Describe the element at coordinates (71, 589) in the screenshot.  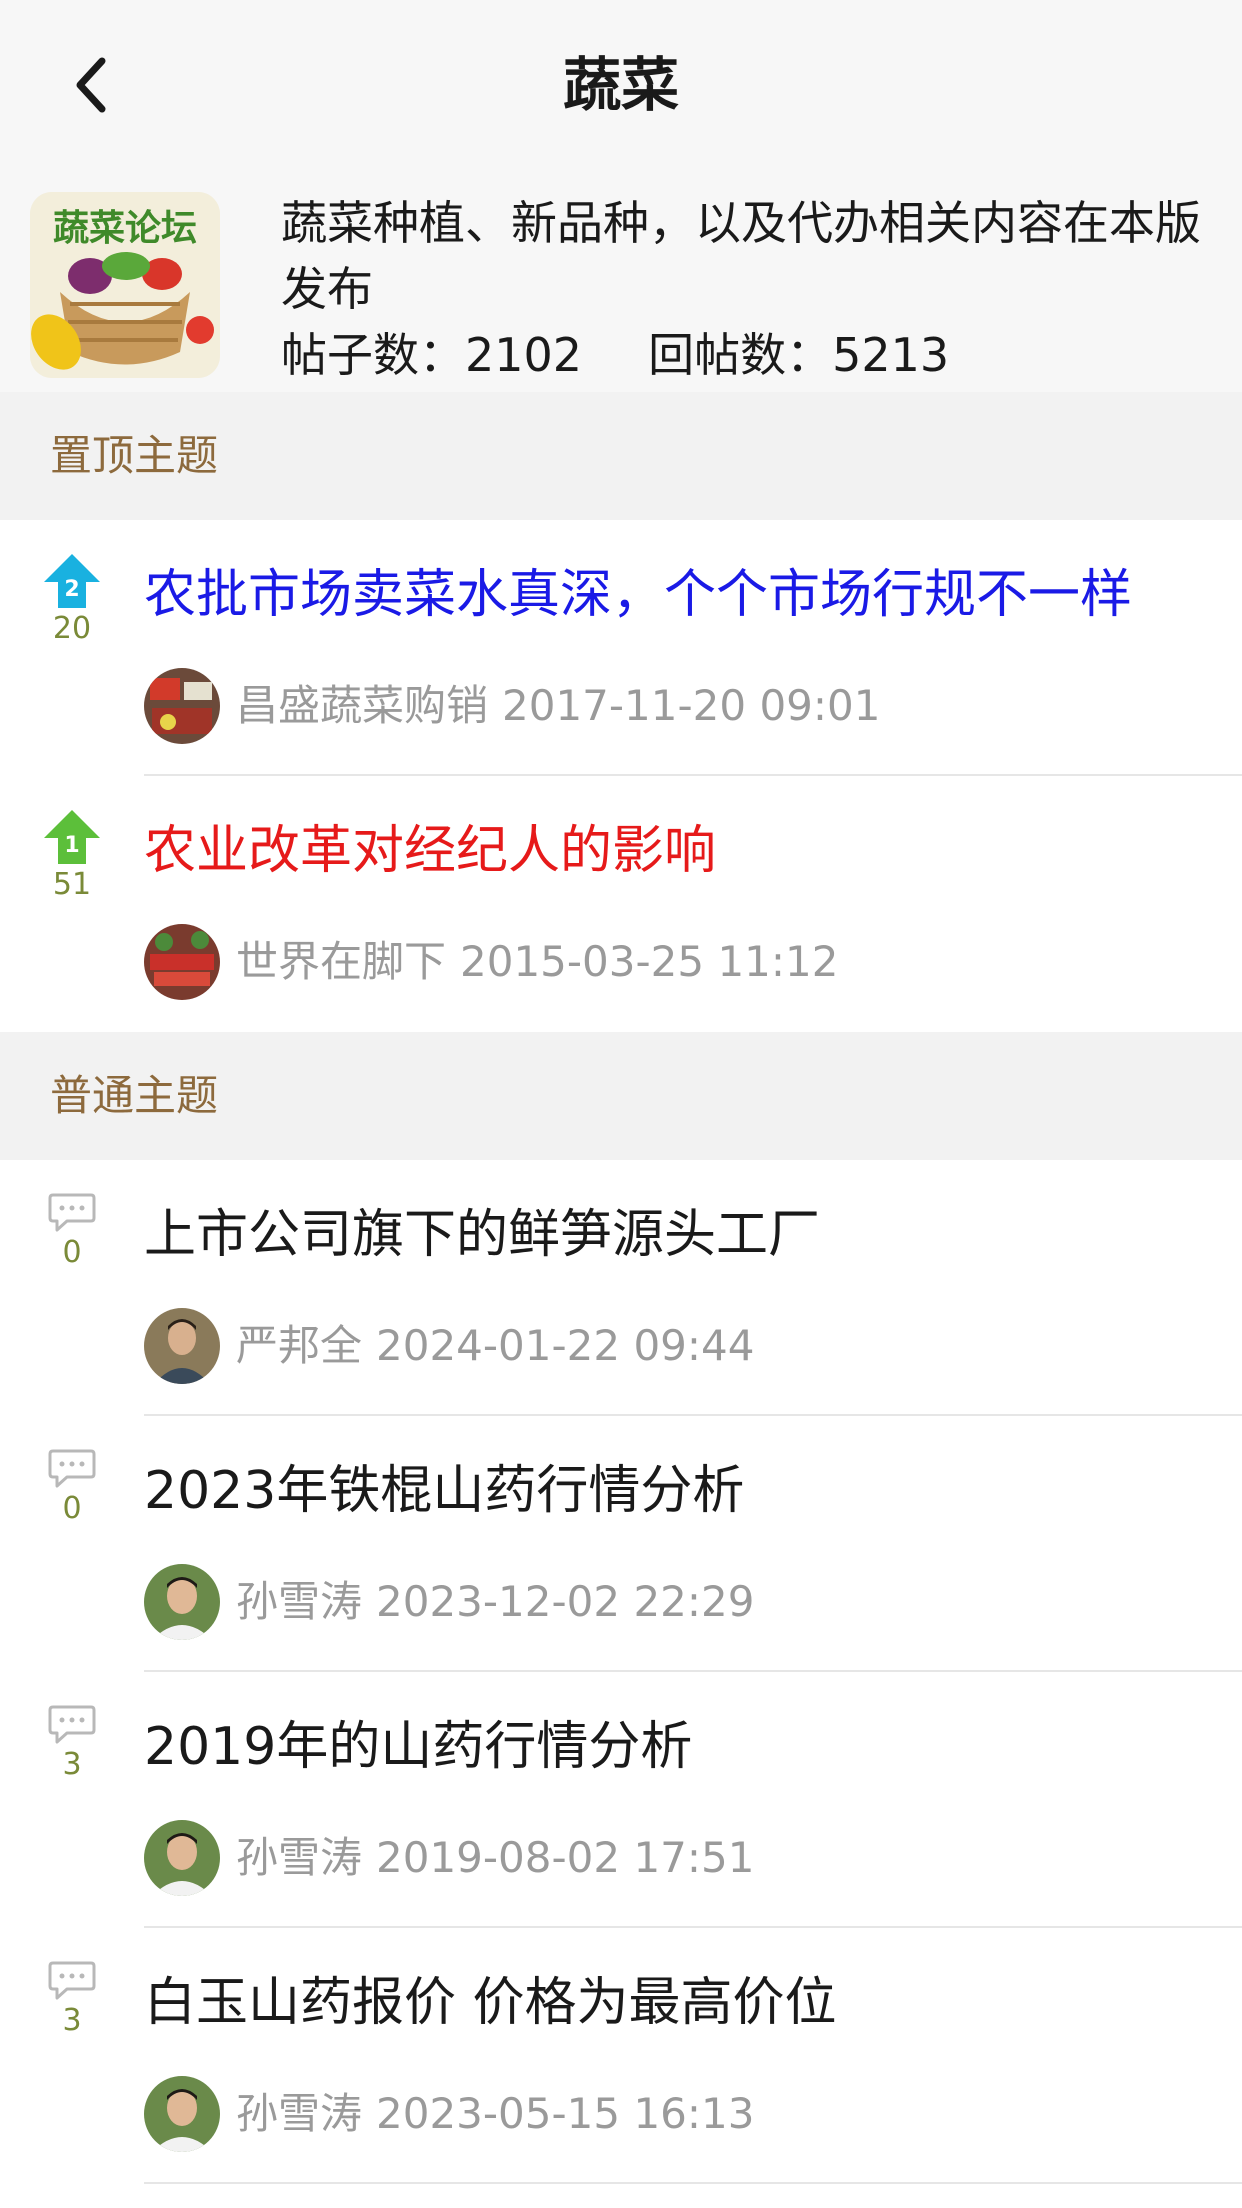
I see `svg-text: 2` at that location.